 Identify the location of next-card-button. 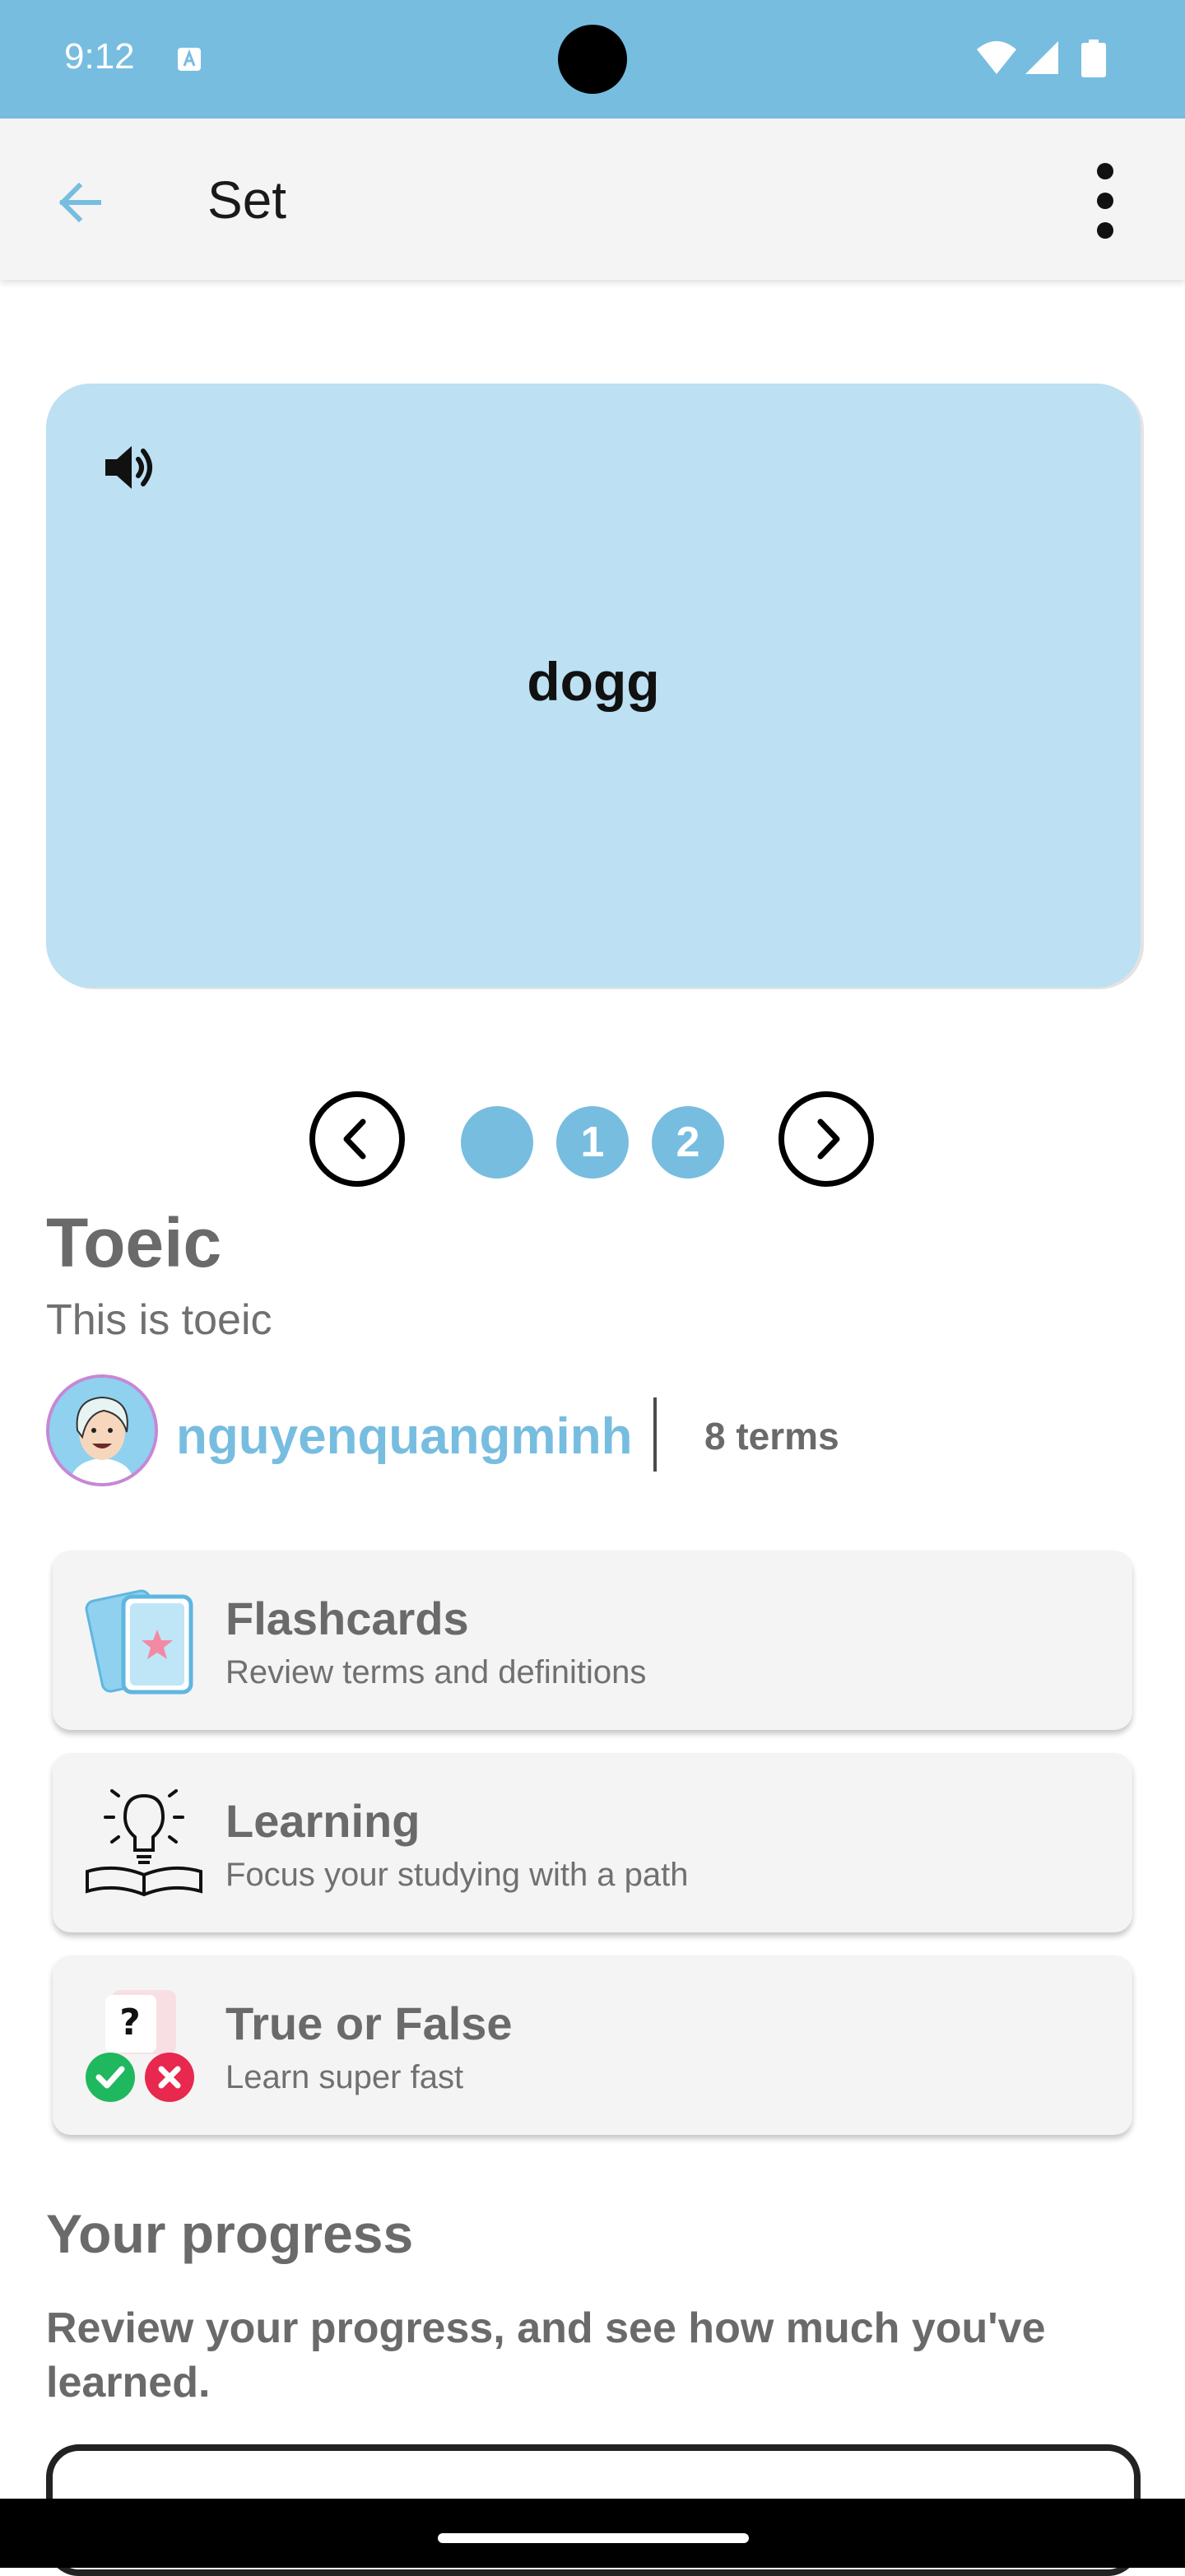
(826, 1139).